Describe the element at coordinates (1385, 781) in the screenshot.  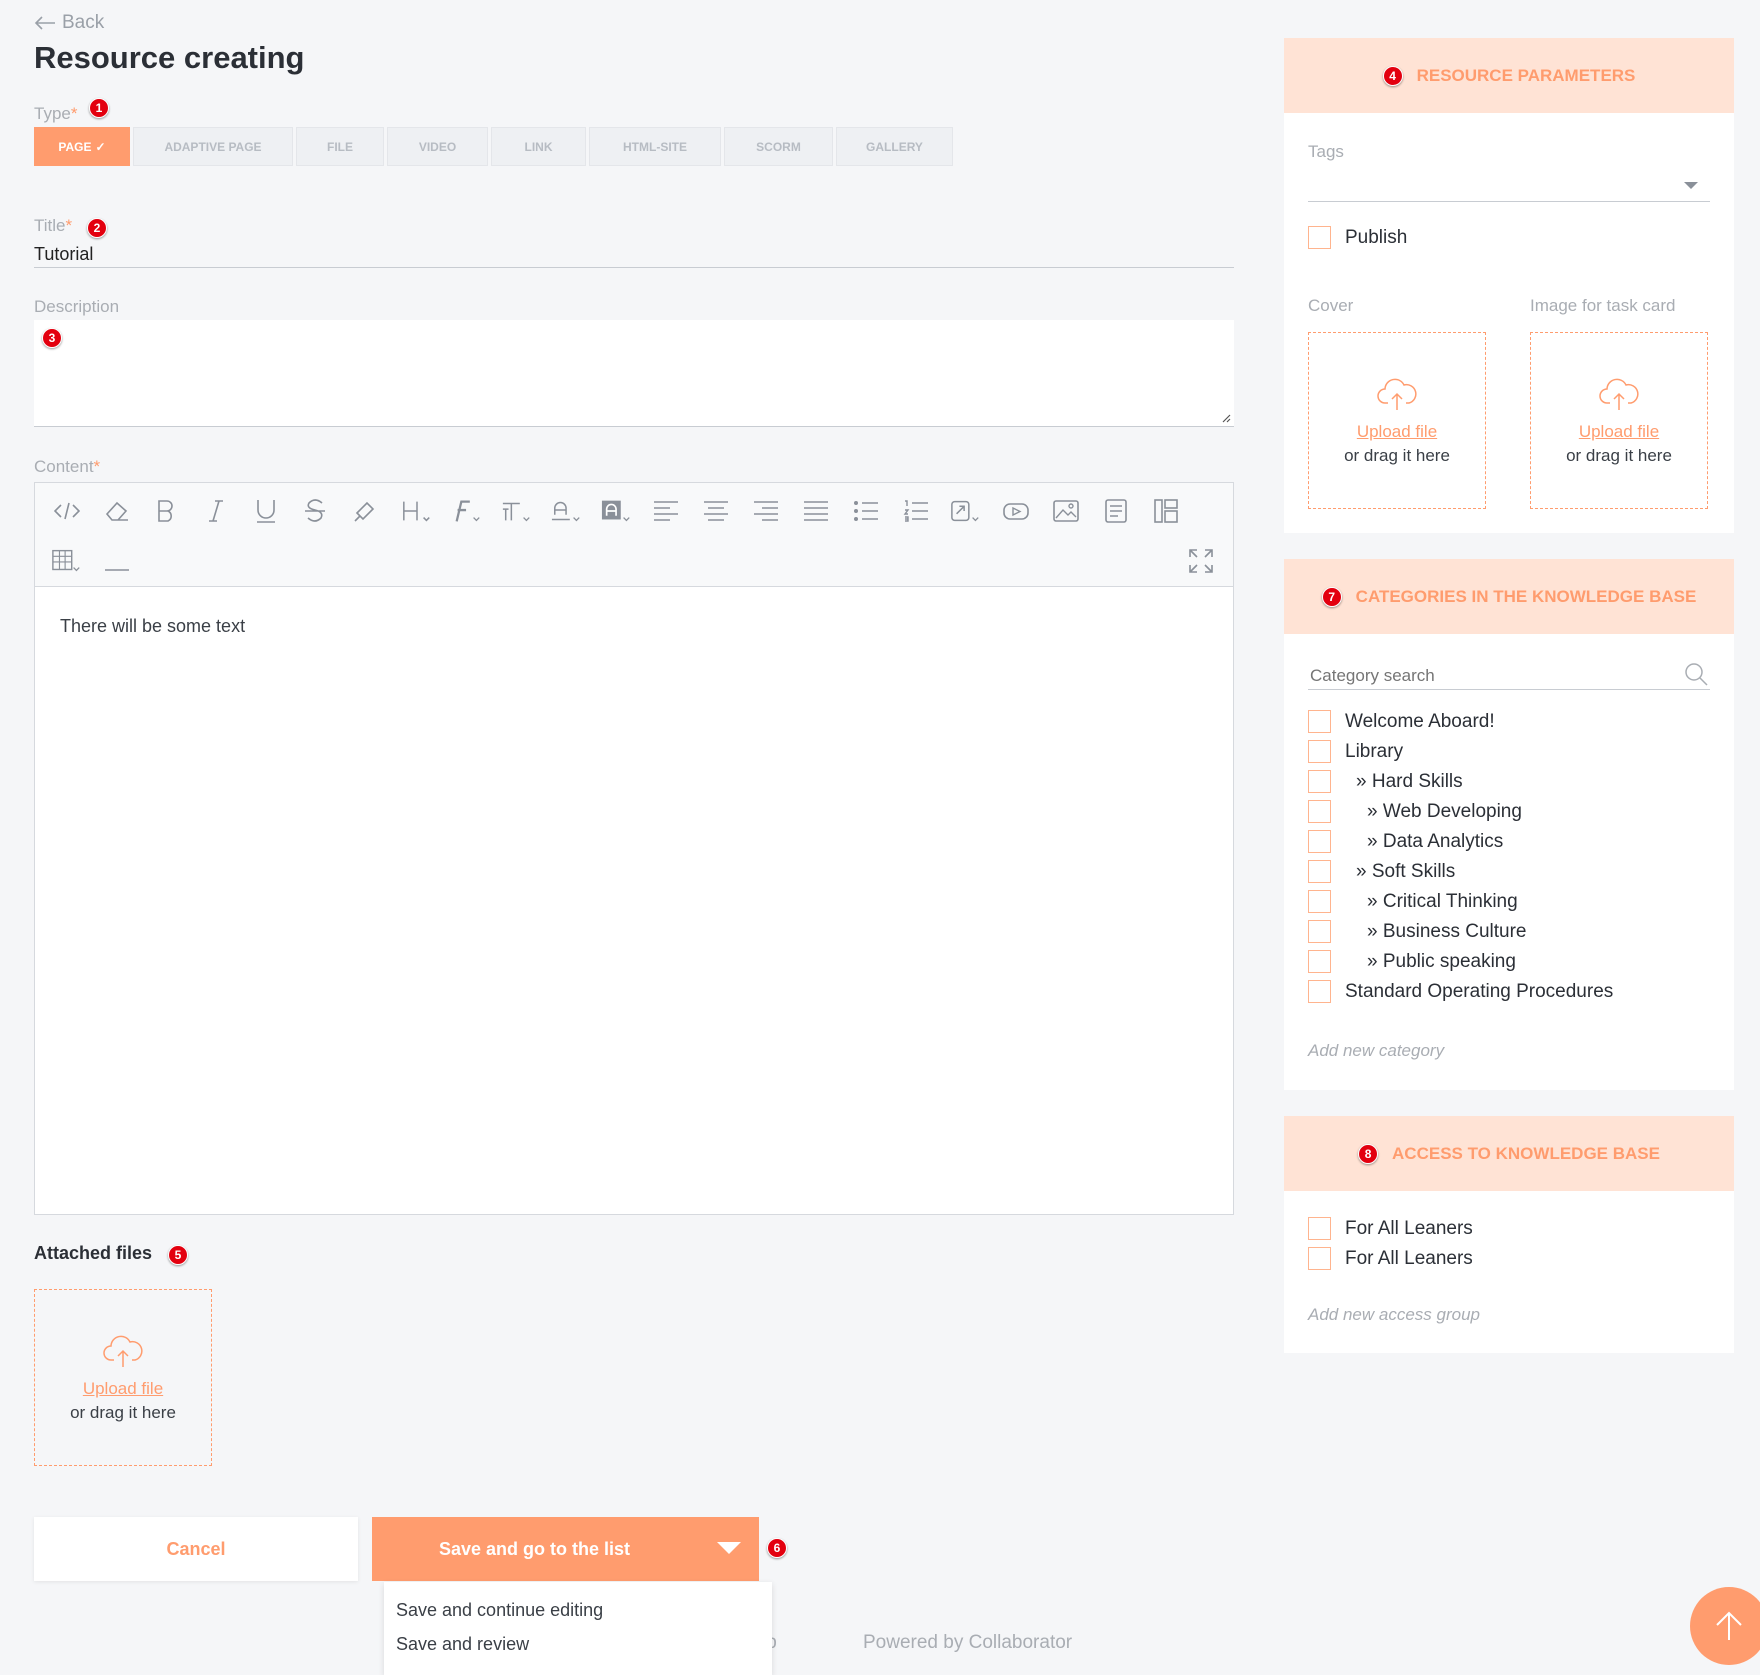
I see `category-item: » Hard Skills` at that location.